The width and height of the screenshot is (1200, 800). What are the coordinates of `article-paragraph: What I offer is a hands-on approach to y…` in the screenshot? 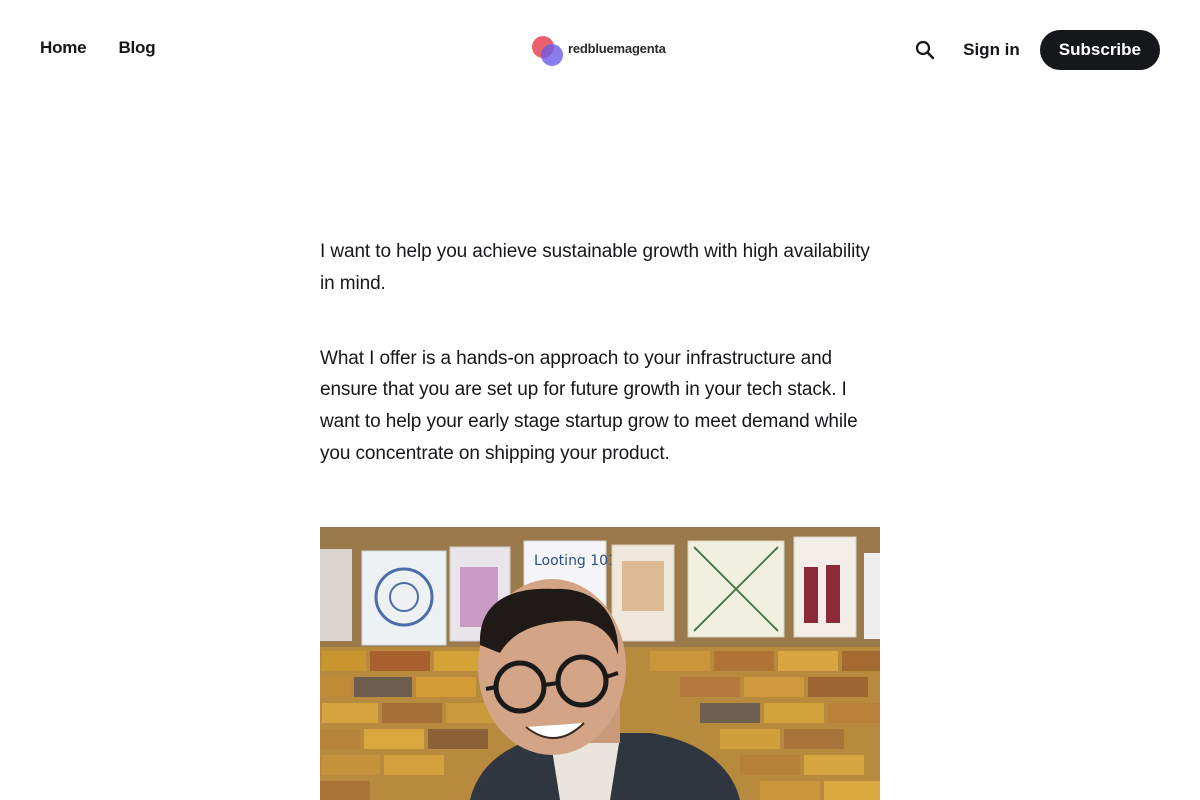 It's located at (589, 405).